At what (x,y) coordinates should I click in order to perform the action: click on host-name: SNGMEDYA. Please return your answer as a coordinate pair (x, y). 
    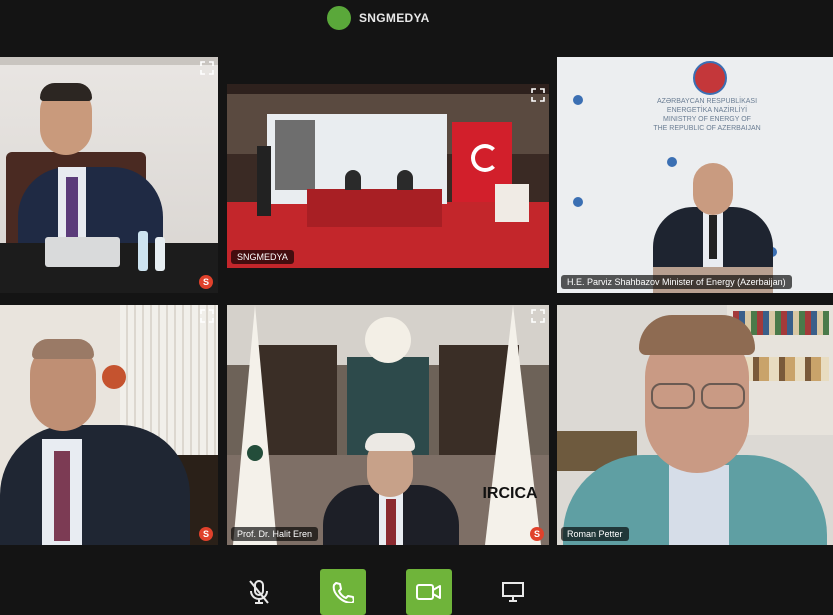
    Looking at the image, I should click on (394, 18).